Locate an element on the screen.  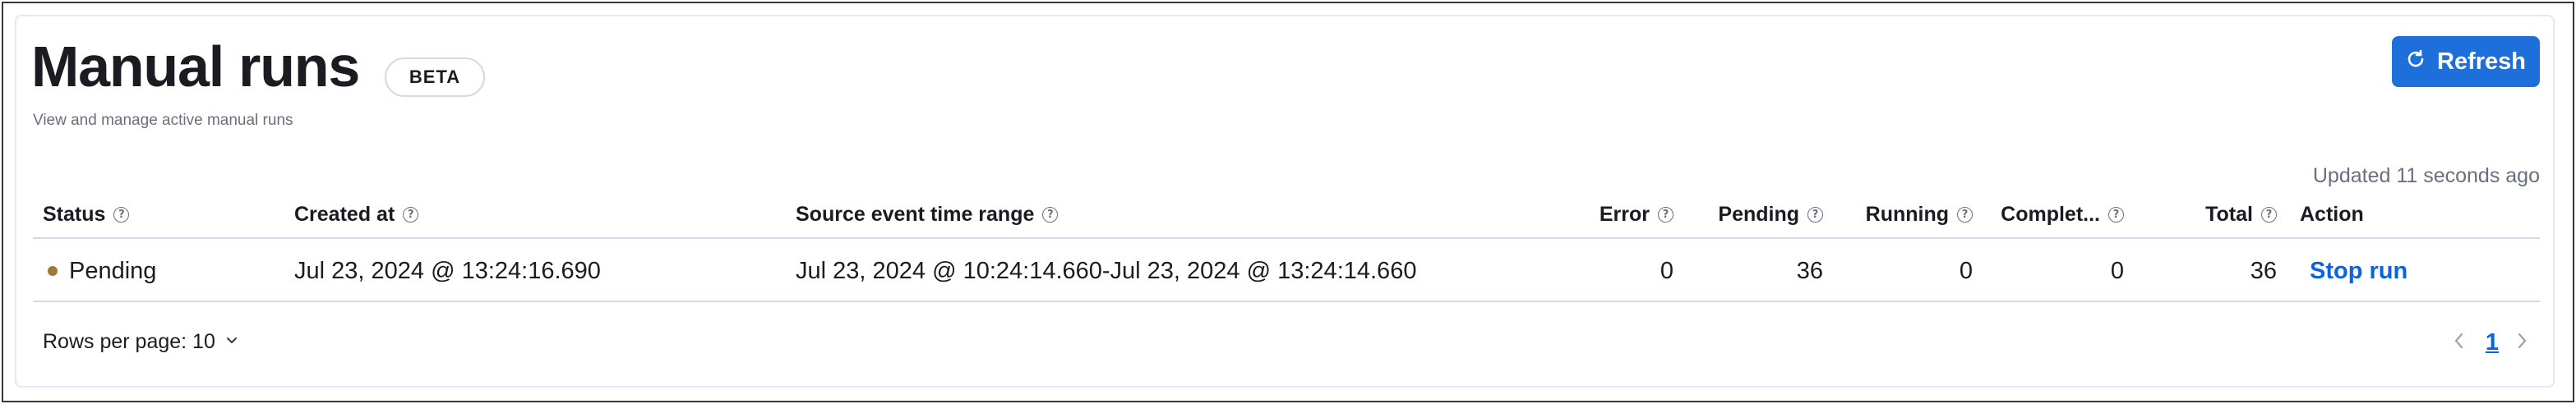
column-label-source-range: Source event time range is located at coordinates (916, 214).